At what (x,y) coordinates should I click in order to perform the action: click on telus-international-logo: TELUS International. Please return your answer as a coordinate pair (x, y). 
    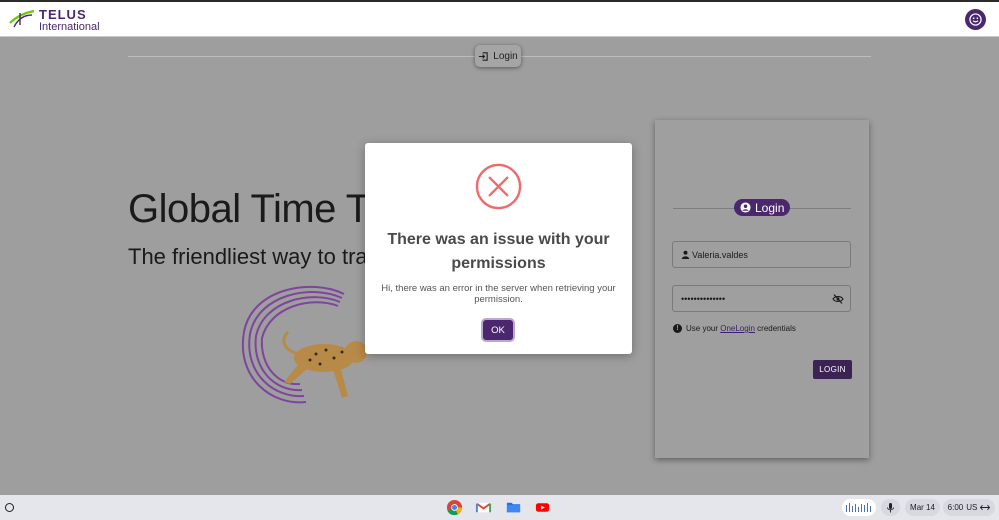
    Looking at the image, I should click on (63, 20).